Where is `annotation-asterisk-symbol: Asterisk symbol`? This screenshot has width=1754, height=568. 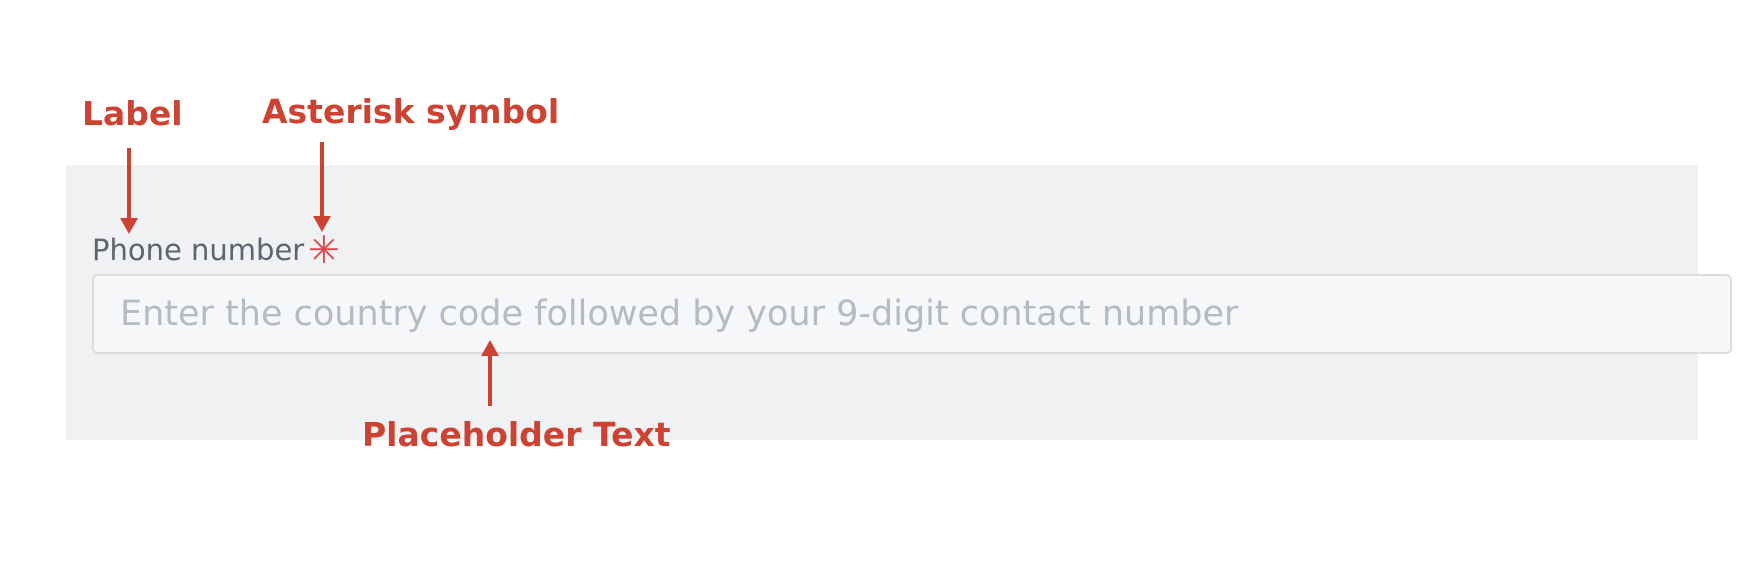 annotation-asterisk-symbol: Asterisk symbol is located at coordinates (411, 111).